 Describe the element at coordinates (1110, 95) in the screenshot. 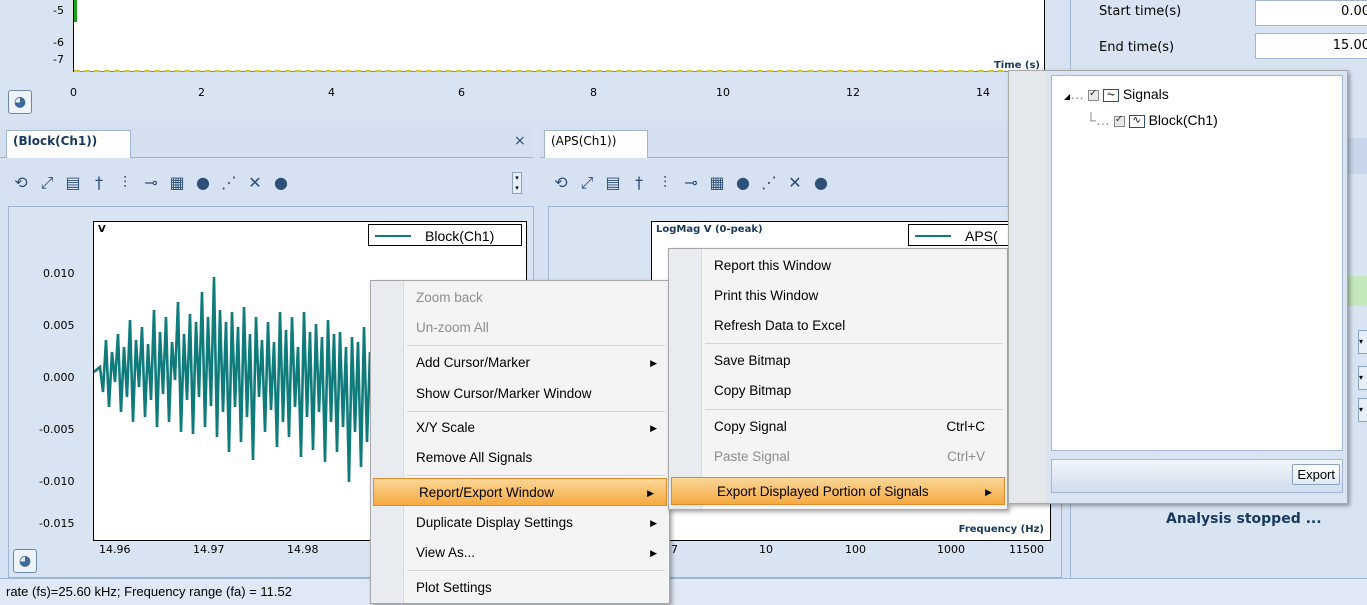

I see `signals-tree-icon: ⏦` at that location.